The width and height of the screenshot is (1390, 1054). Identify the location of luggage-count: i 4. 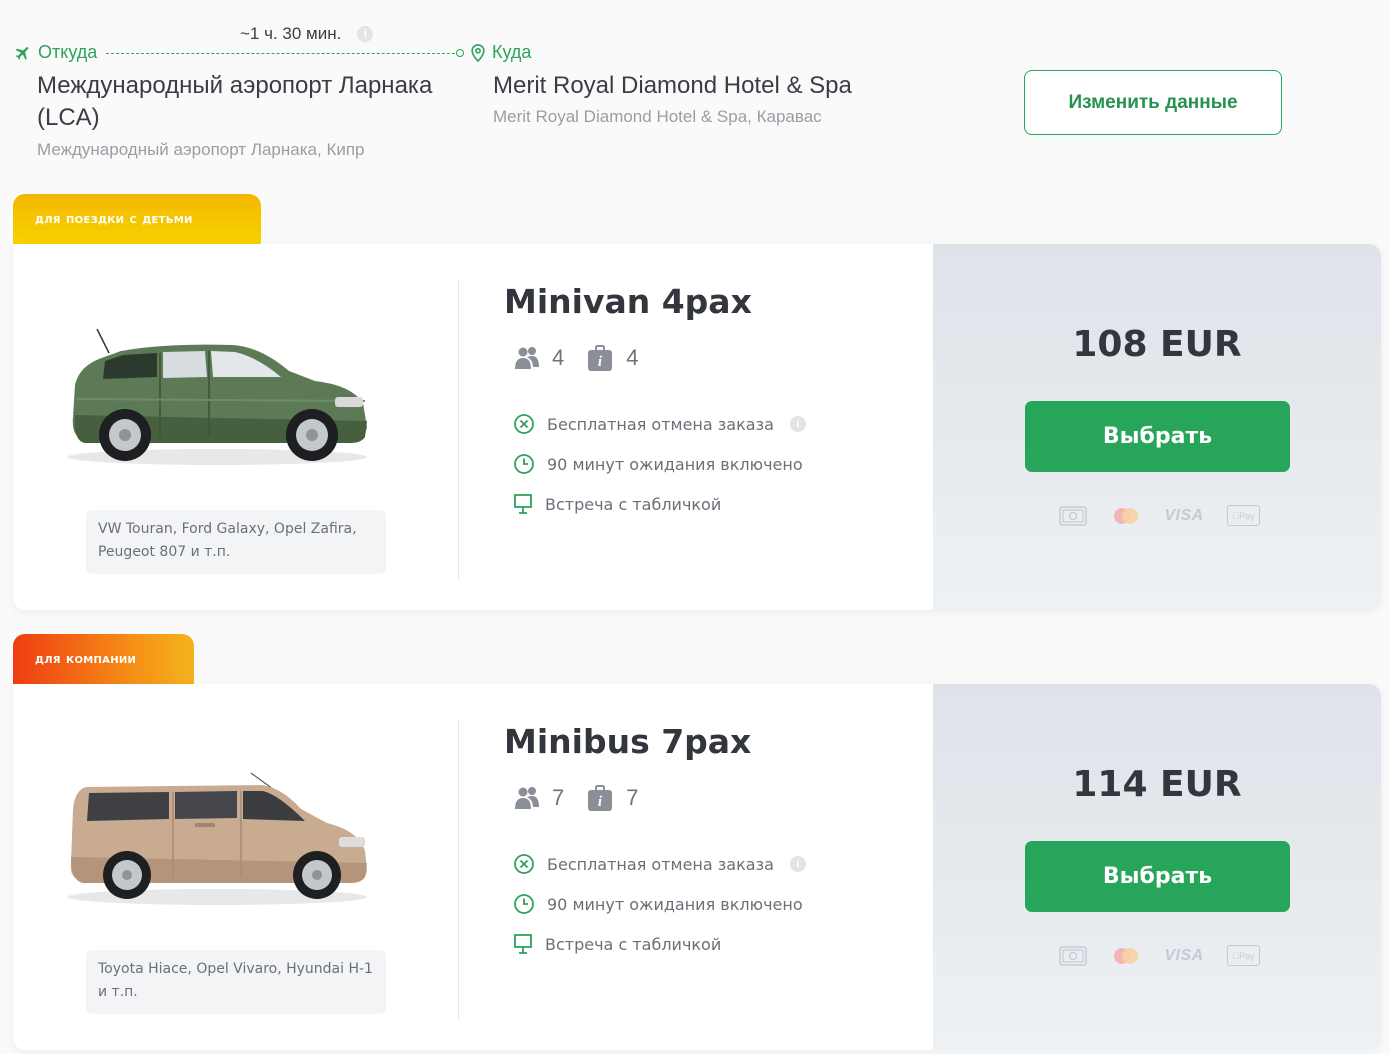
(612, 358).